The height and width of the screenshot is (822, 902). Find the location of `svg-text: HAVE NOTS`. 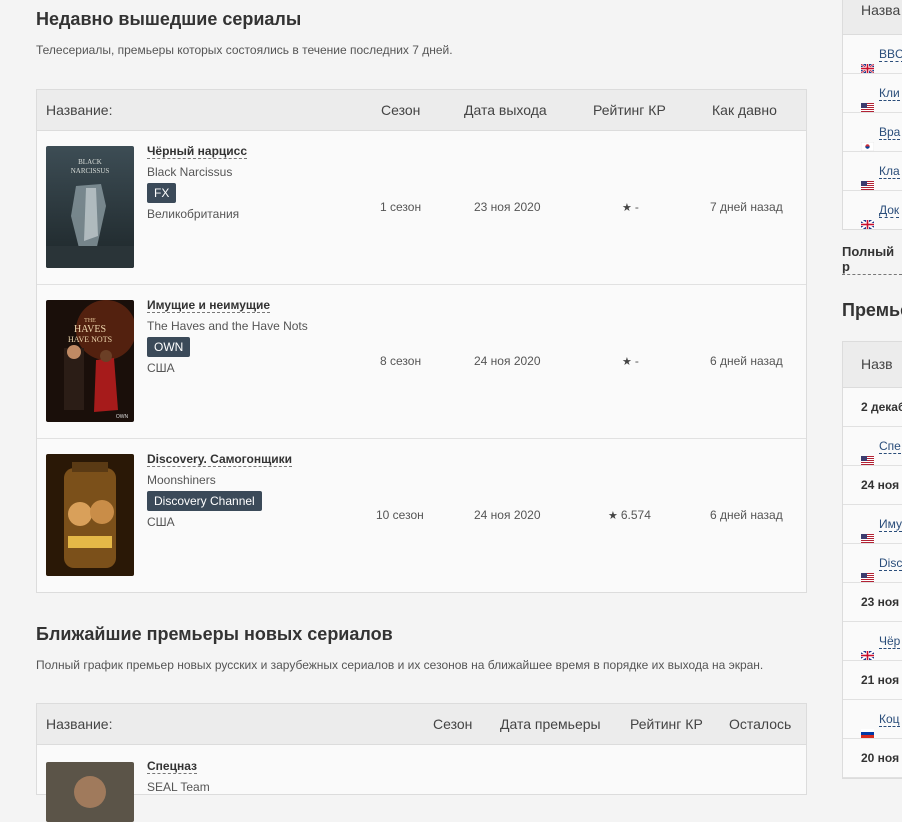

svg-text: HAVE NOTS is located at coordinates (90, 339).